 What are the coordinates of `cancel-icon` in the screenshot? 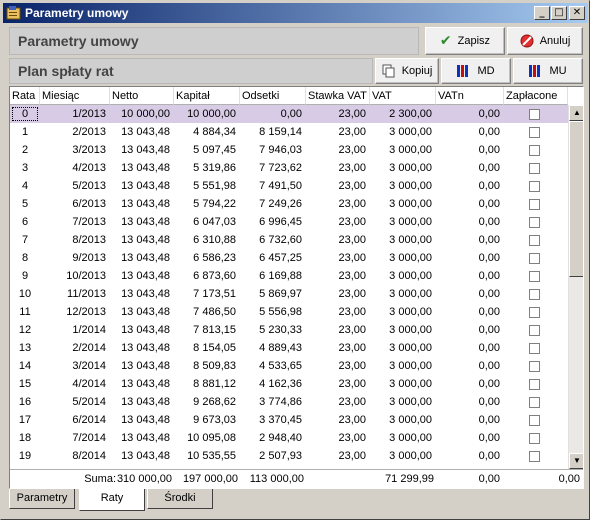 It's located at (527, 41).